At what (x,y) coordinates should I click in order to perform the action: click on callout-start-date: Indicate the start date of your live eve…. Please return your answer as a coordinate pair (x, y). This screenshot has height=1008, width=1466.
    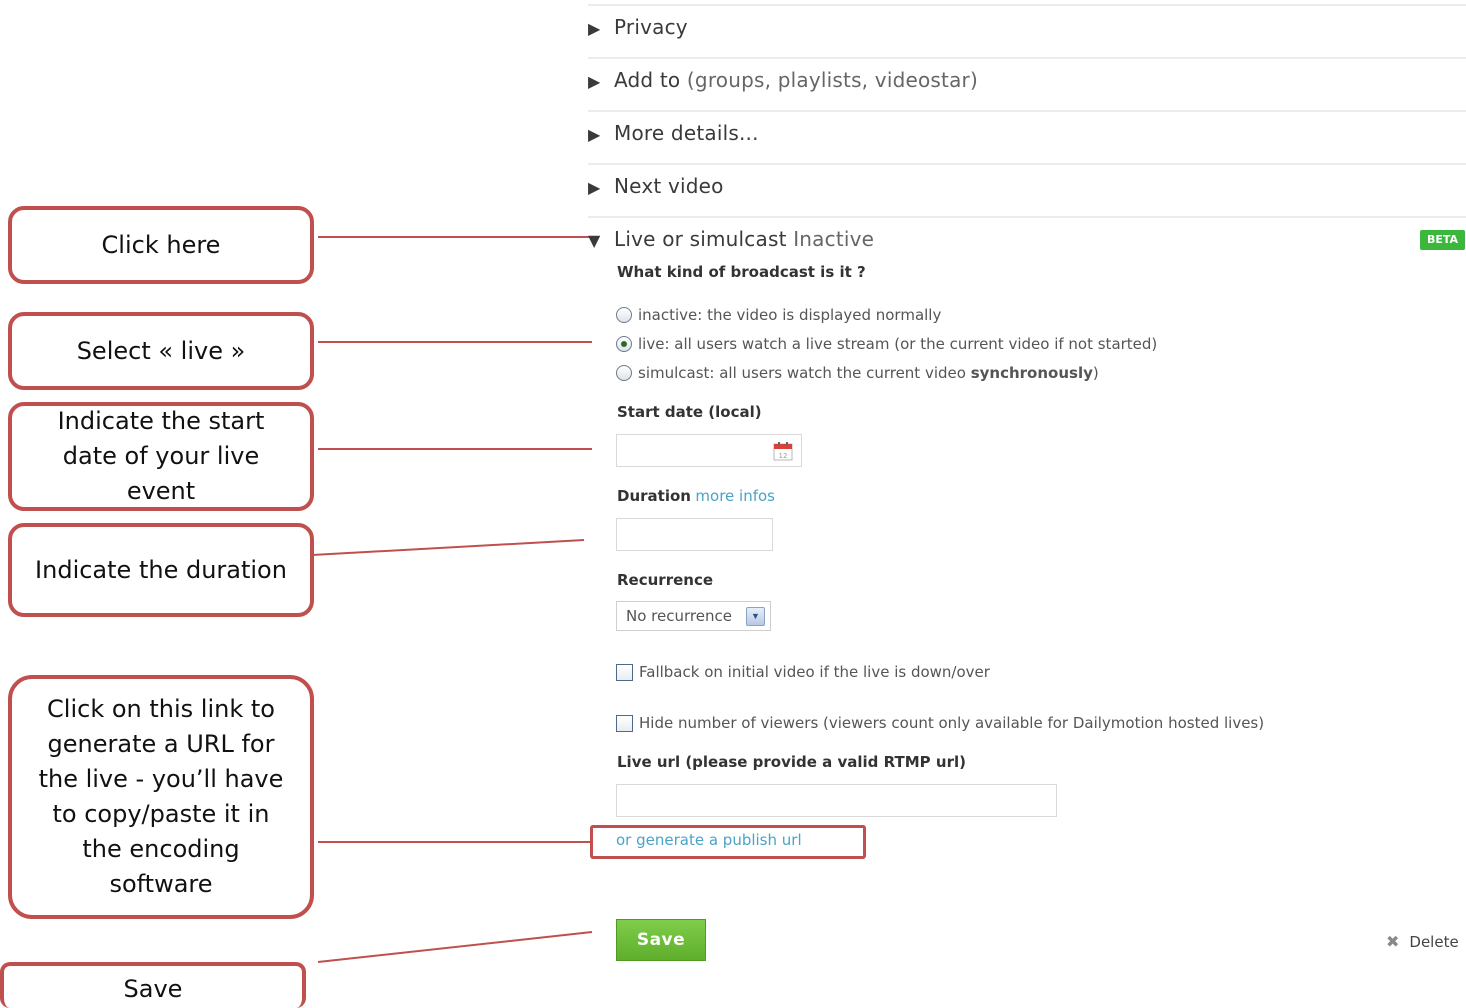
    Looking at the image, I should click on (161, 456).